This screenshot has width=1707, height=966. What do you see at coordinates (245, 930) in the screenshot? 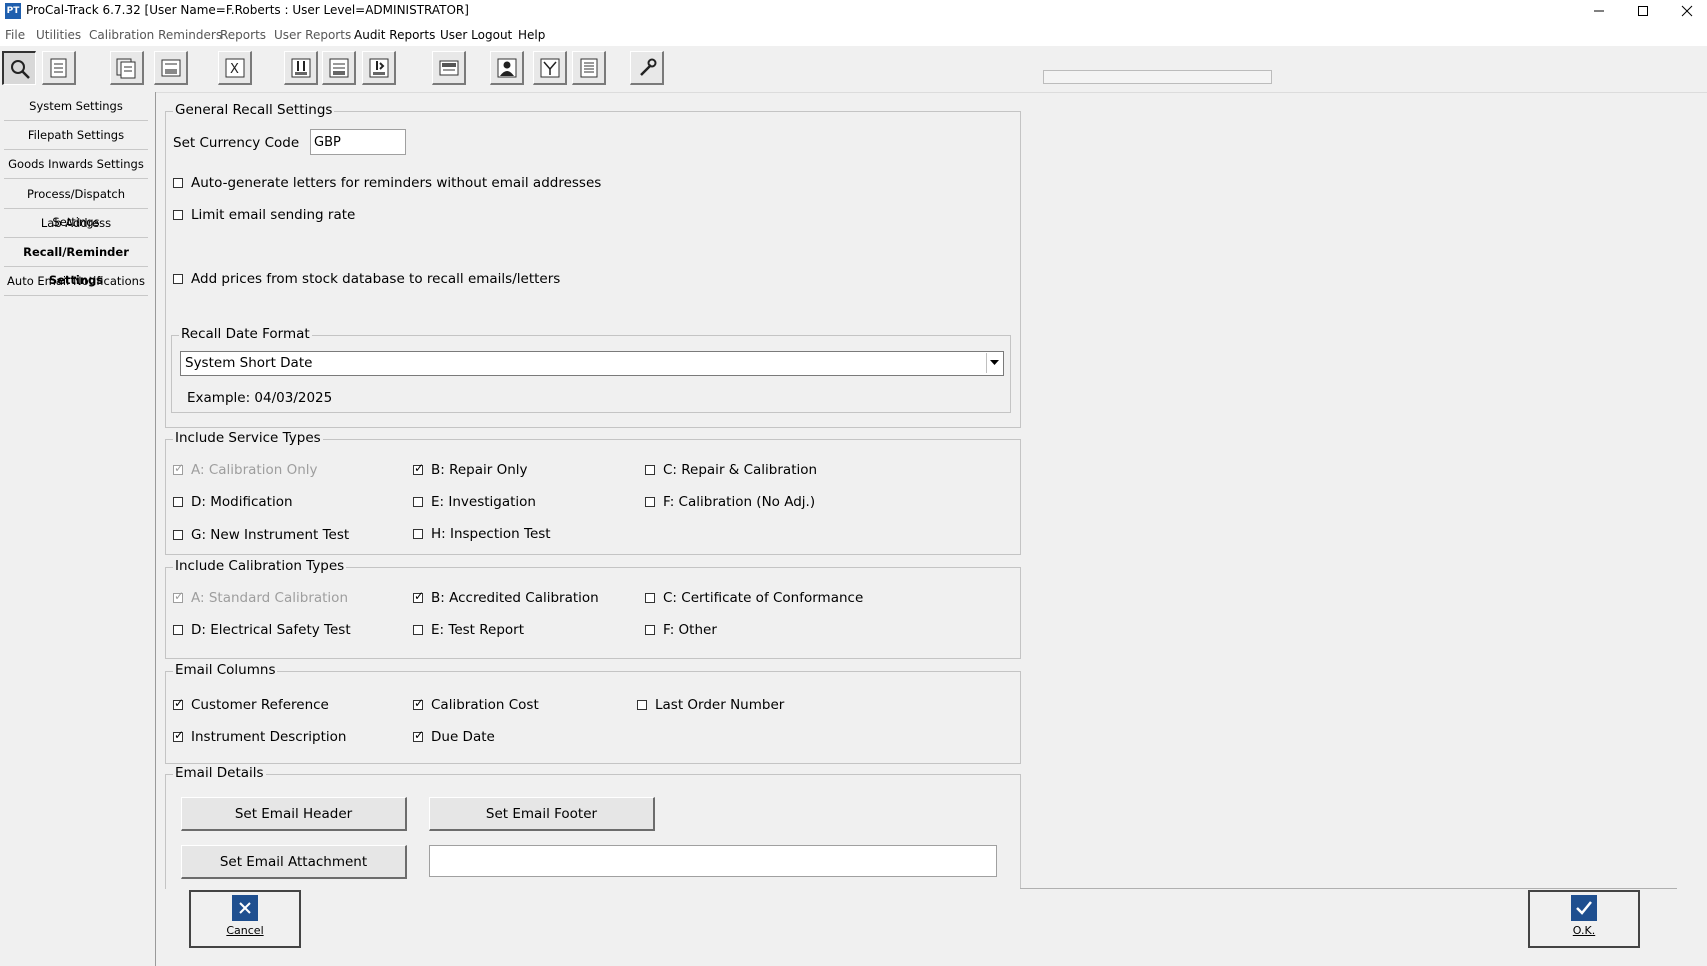
I see `cancel-label: Cancel` at bounding box center [245, 930].